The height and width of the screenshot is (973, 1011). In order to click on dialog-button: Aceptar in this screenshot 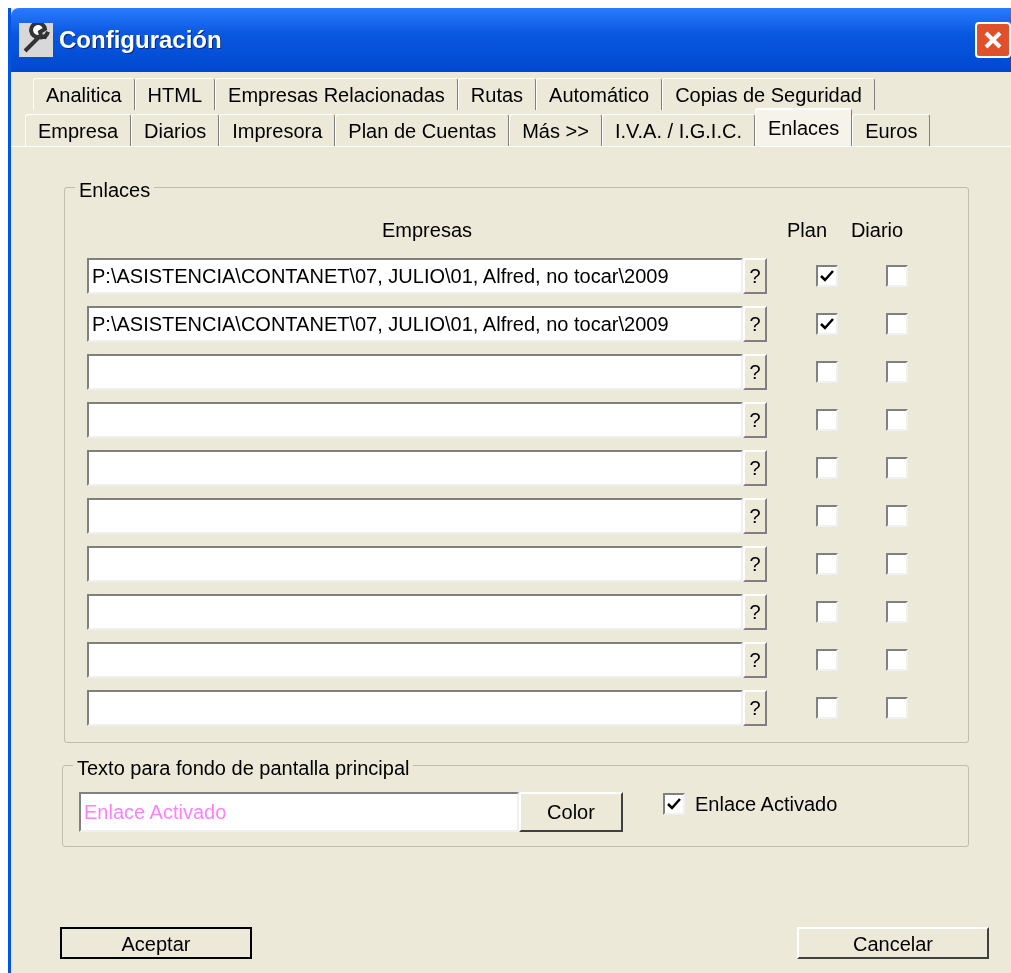, I will do `click(156, 943)`.